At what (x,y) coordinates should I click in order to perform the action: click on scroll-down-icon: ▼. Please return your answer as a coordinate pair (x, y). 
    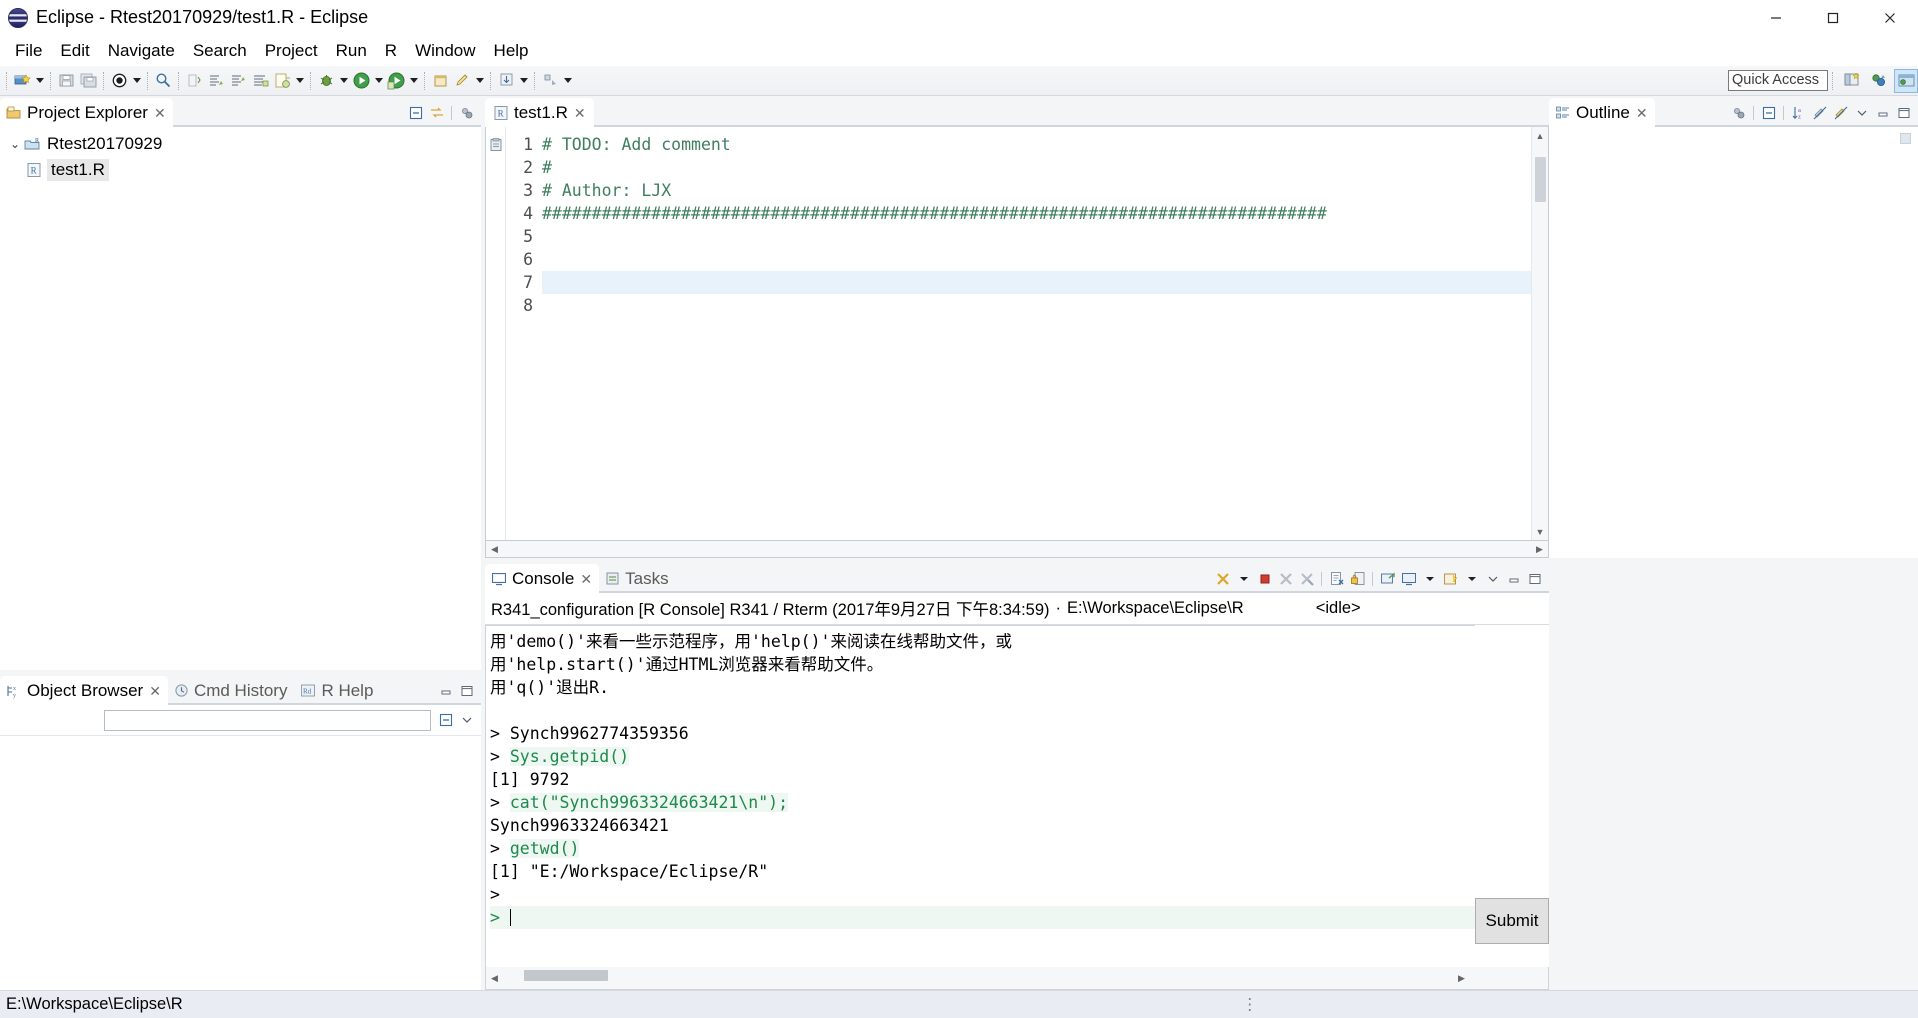
    Looking at the image, I should click on (1540, 531).